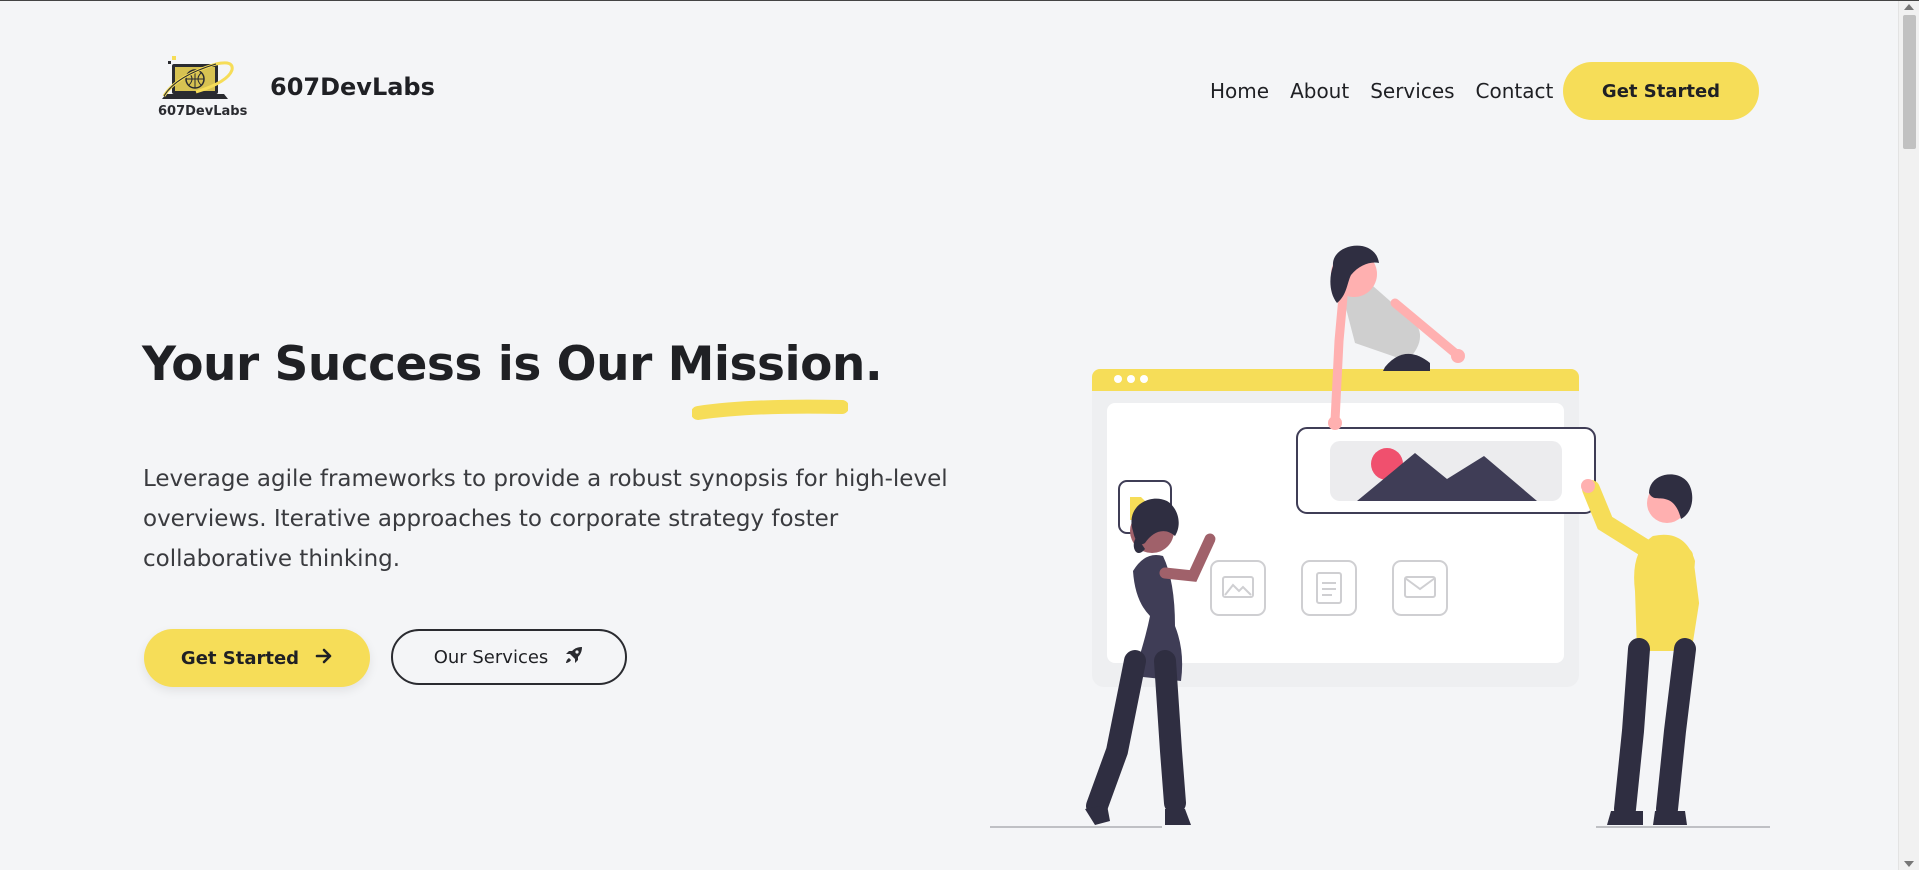 This screenshot has width=1919, height=870. What do you see at coordinates (1515, 91) in the screenshot?
I see `nav-link-contact: Contact` at bounding box center [1515, 91].